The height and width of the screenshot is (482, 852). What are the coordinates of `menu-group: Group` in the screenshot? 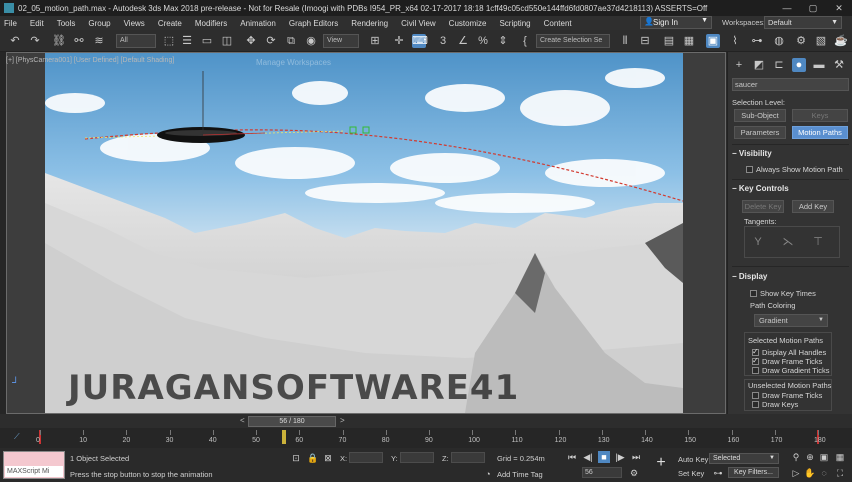 It's located at (99, 23).